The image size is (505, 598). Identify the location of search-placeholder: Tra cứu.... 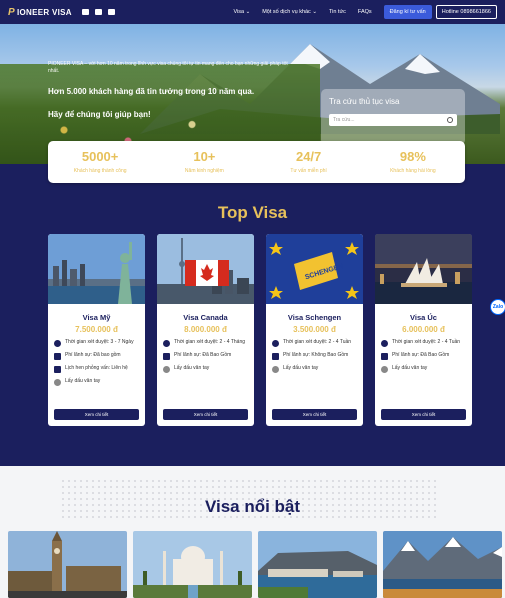
(344, 120).